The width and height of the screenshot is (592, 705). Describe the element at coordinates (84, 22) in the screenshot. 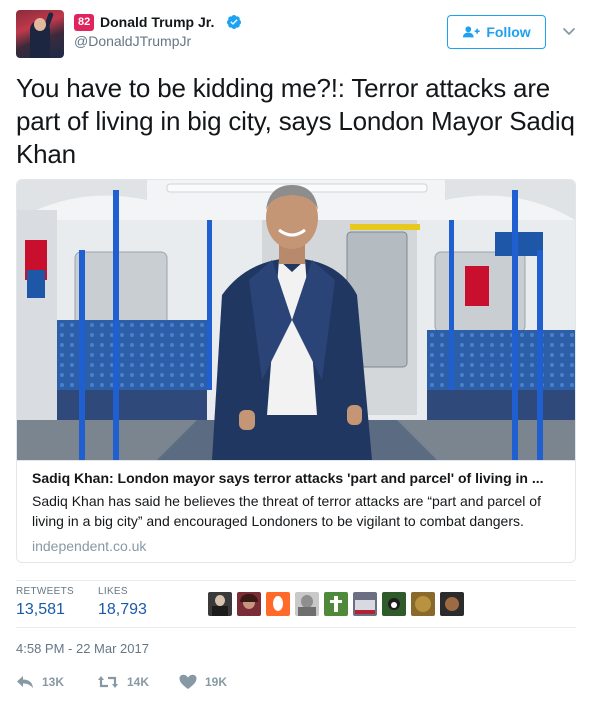

I see `notification-badge: 82` at that location.